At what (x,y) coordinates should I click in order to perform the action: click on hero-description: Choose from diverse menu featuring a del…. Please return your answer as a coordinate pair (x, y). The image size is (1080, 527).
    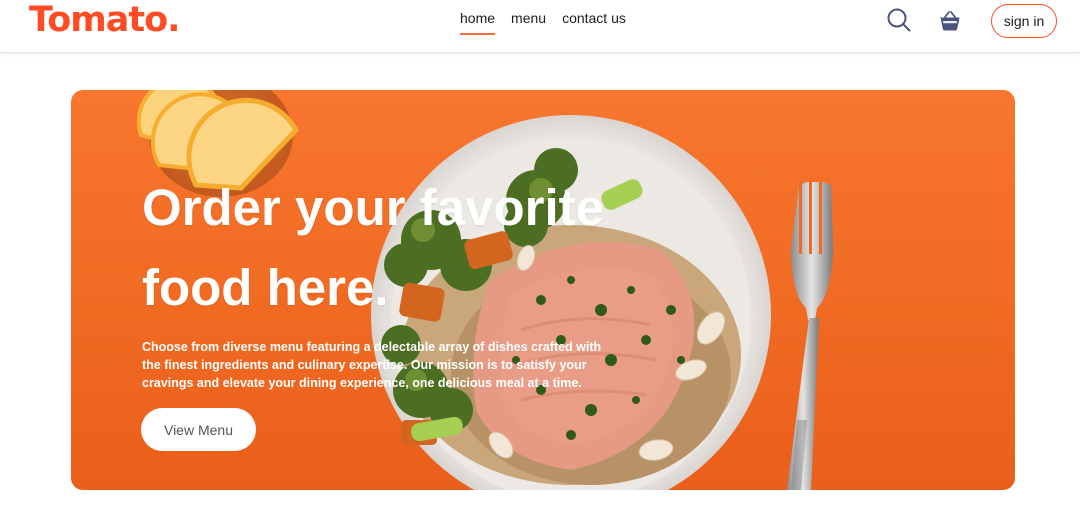
    Looking at the image, I should click on (372, 365).